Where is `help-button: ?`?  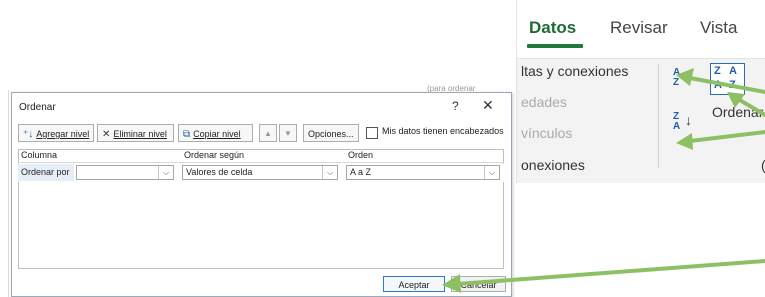
help-button: ? is located at coordinates (455, 106).